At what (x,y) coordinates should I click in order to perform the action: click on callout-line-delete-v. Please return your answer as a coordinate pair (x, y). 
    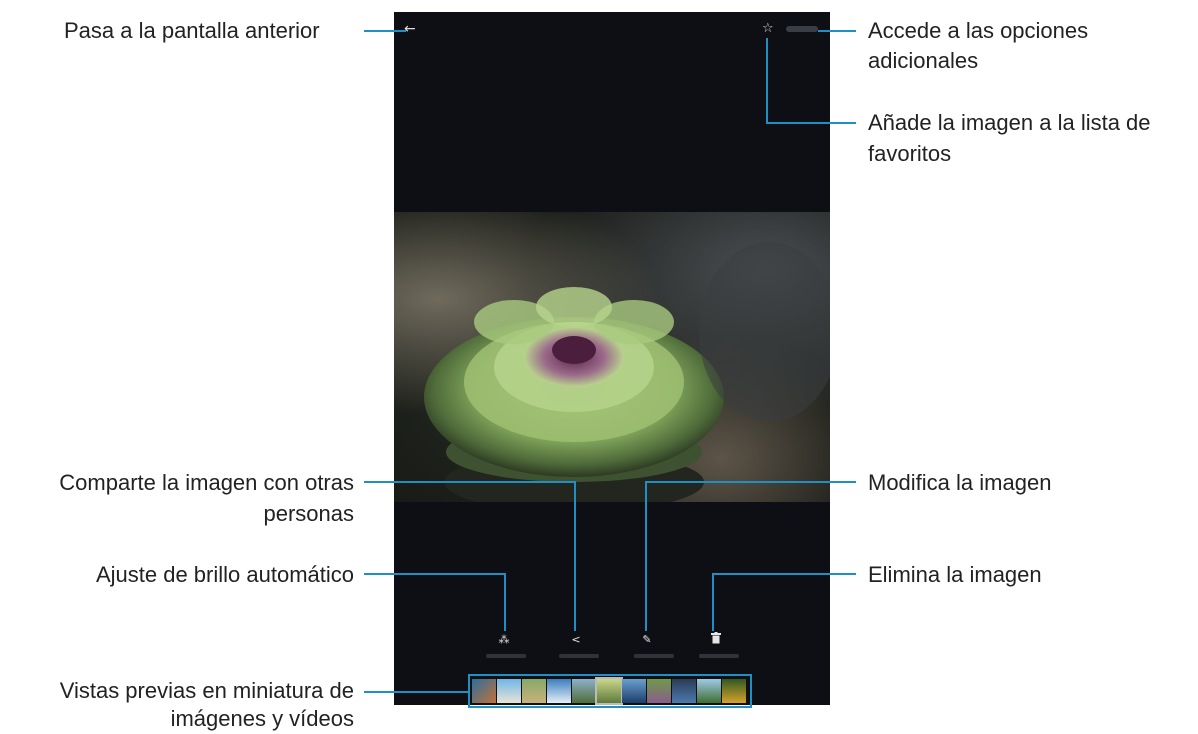
    Looking at the image, I should click on (713, 602).